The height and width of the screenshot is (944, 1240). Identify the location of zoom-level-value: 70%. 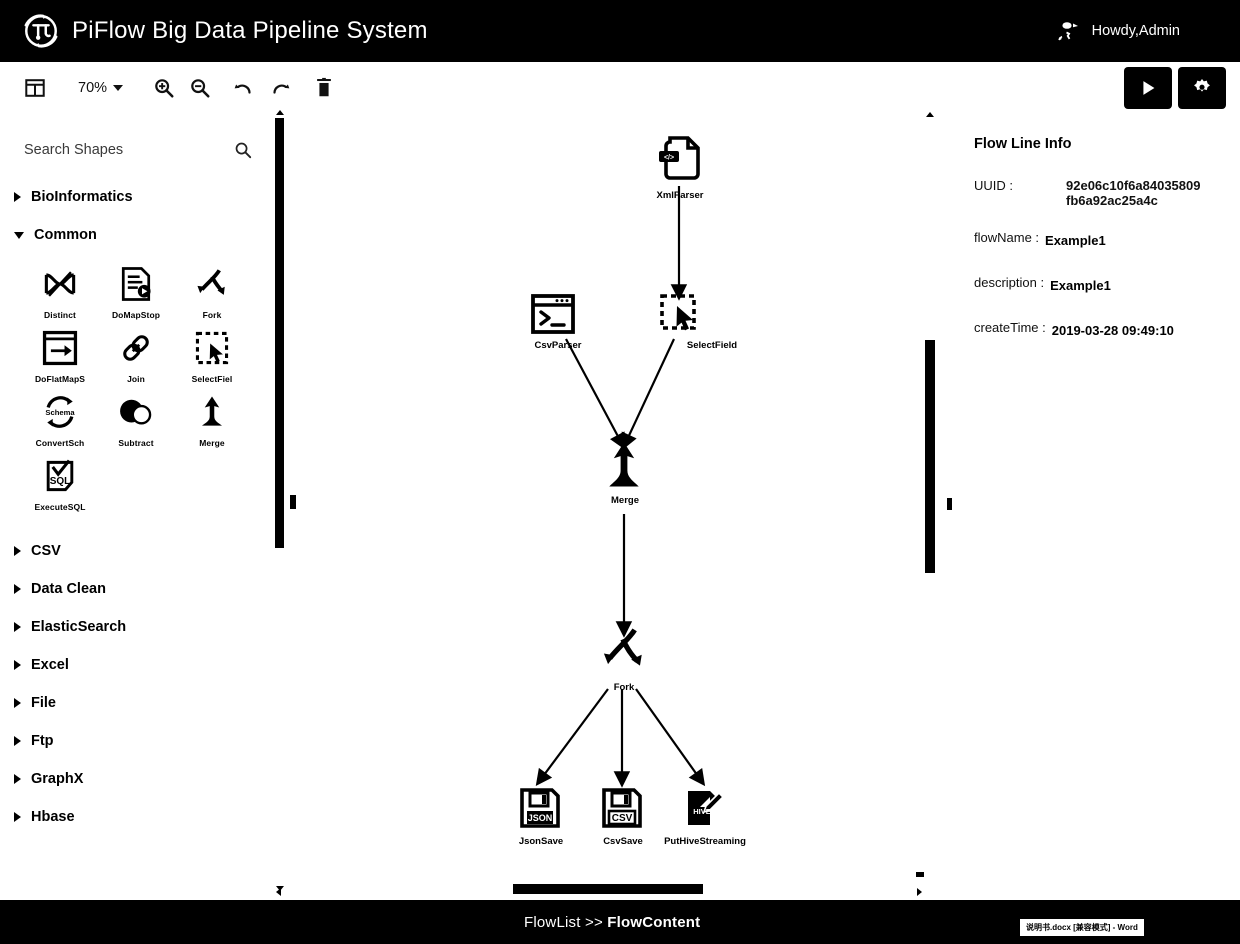
(93, 88).